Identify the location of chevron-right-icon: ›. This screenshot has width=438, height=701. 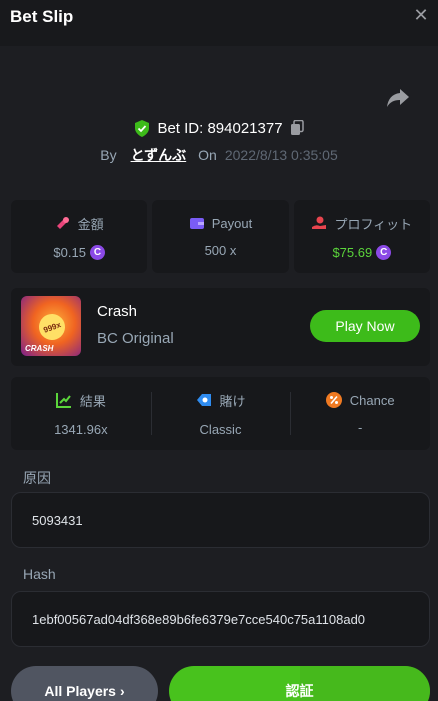
(122, 691).